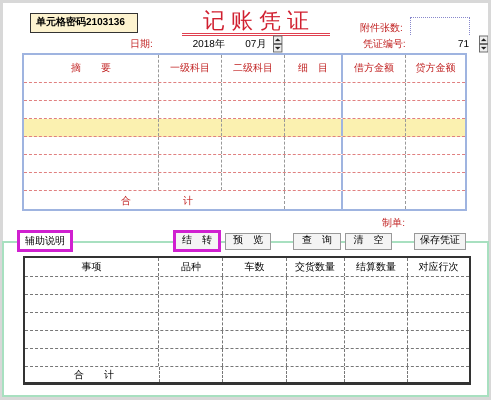  Describe the element at coordinates (142, 45) in the screenshot. I see `date-label: 日期:` at that location.